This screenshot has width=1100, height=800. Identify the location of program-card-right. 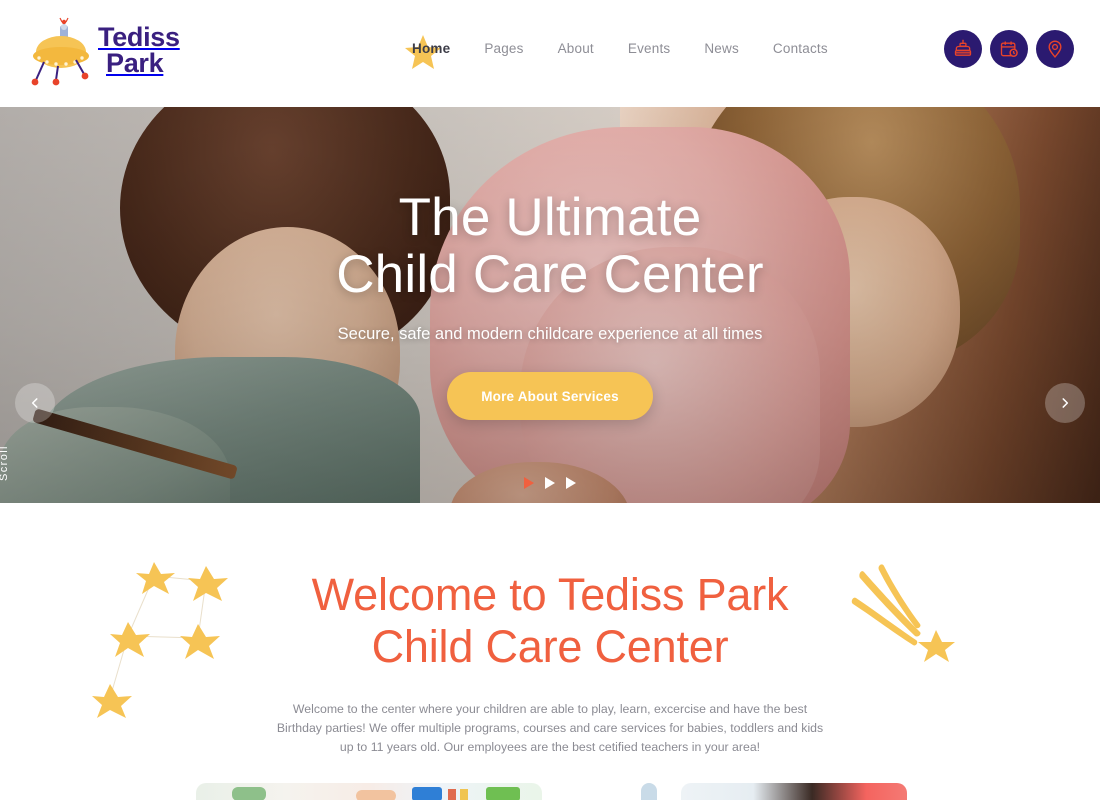
(794, 791).